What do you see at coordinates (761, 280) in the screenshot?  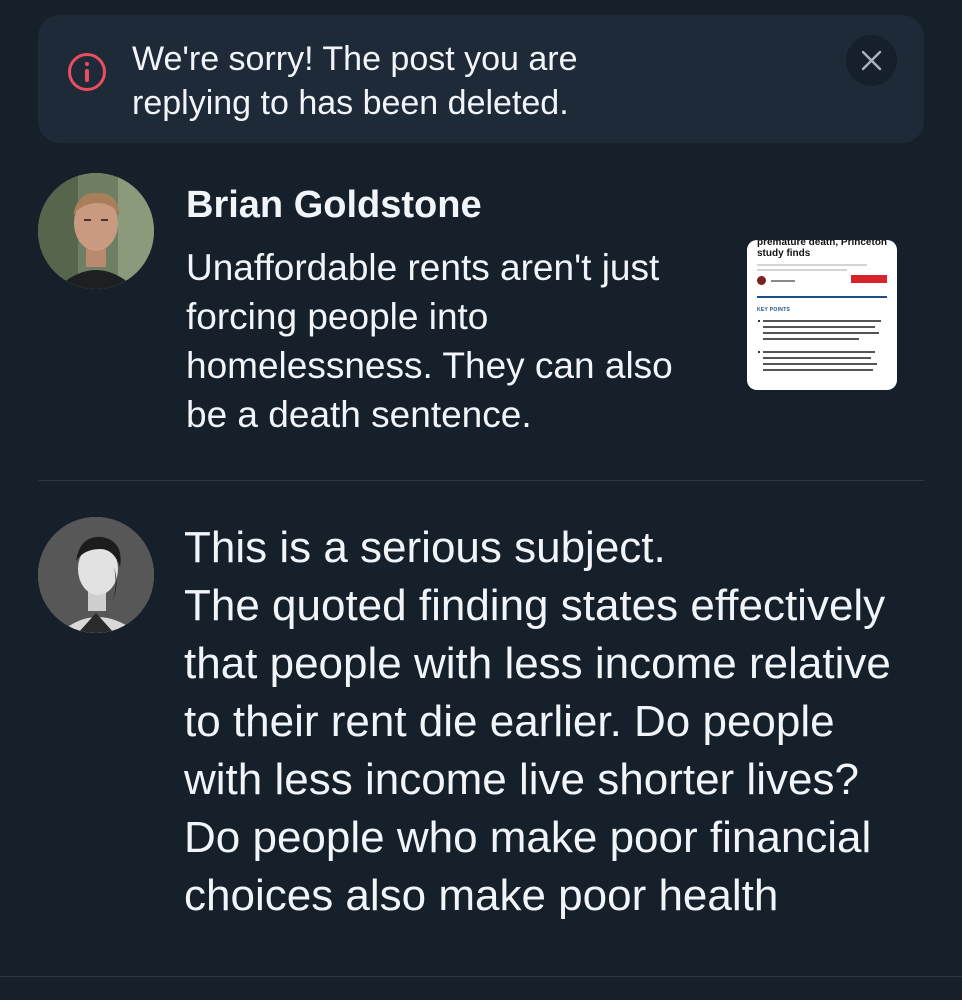 I see `thumbnail-author-avatar` at bounding box center [761, 280].